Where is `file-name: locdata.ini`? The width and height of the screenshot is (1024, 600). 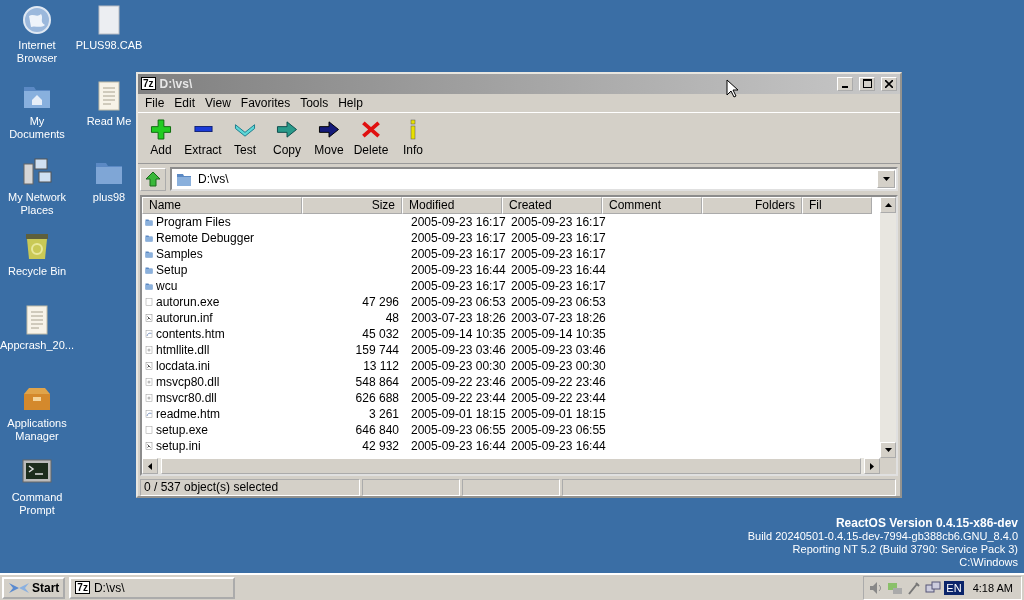 file-name: locdata.ini is located at coordinates (230, 366).